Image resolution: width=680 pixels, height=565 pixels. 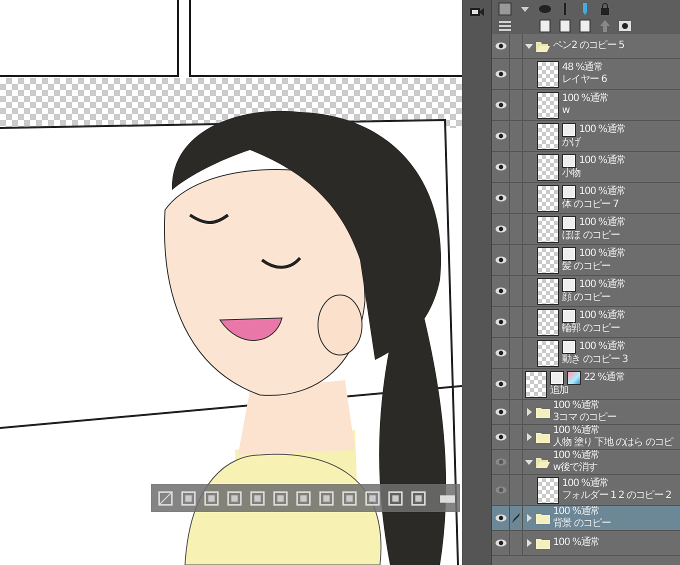 I want to click on layer-row: 100 %通常 かげ, so click(x=586, y=136).